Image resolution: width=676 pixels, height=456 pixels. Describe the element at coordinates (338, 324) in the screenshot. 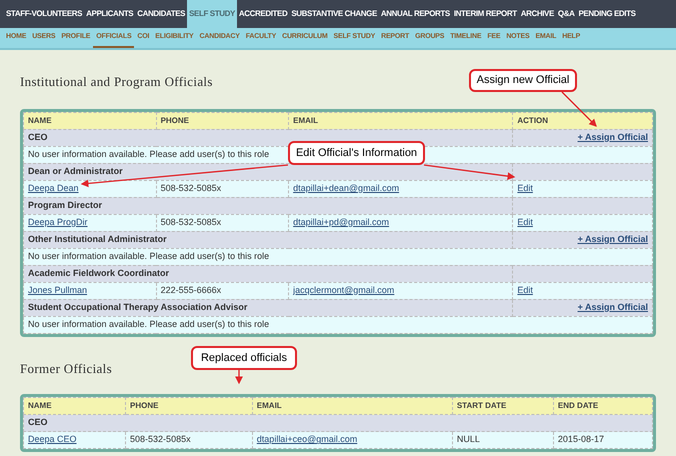

I see `empty-message: No user information available. Please add user(s) to this role` at that location.